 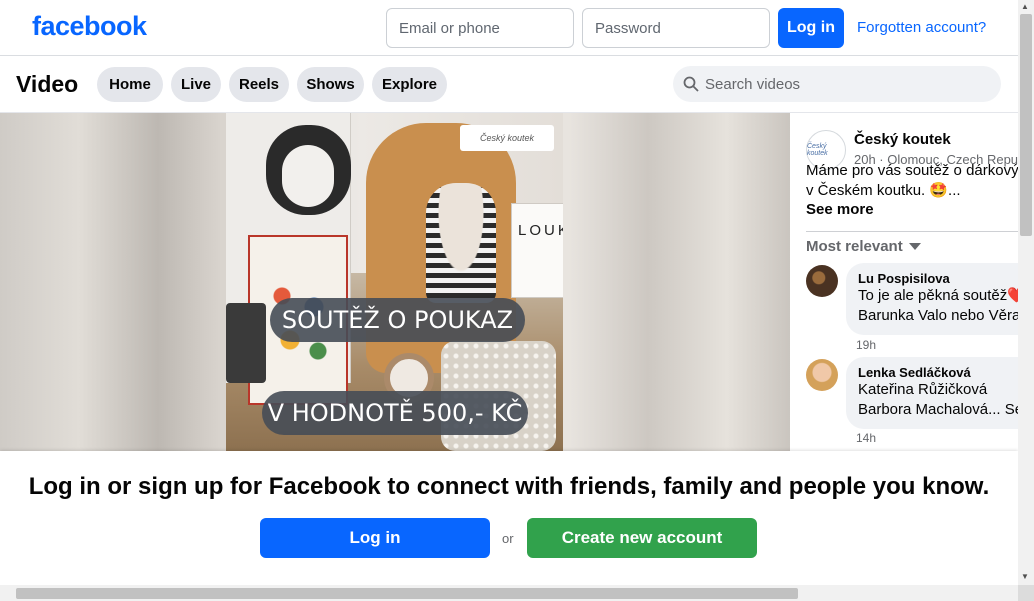 What do you see at coordinates (811, 28) in the screenshot?
I see `login-button: Log in` at bounding box center [811, 28].